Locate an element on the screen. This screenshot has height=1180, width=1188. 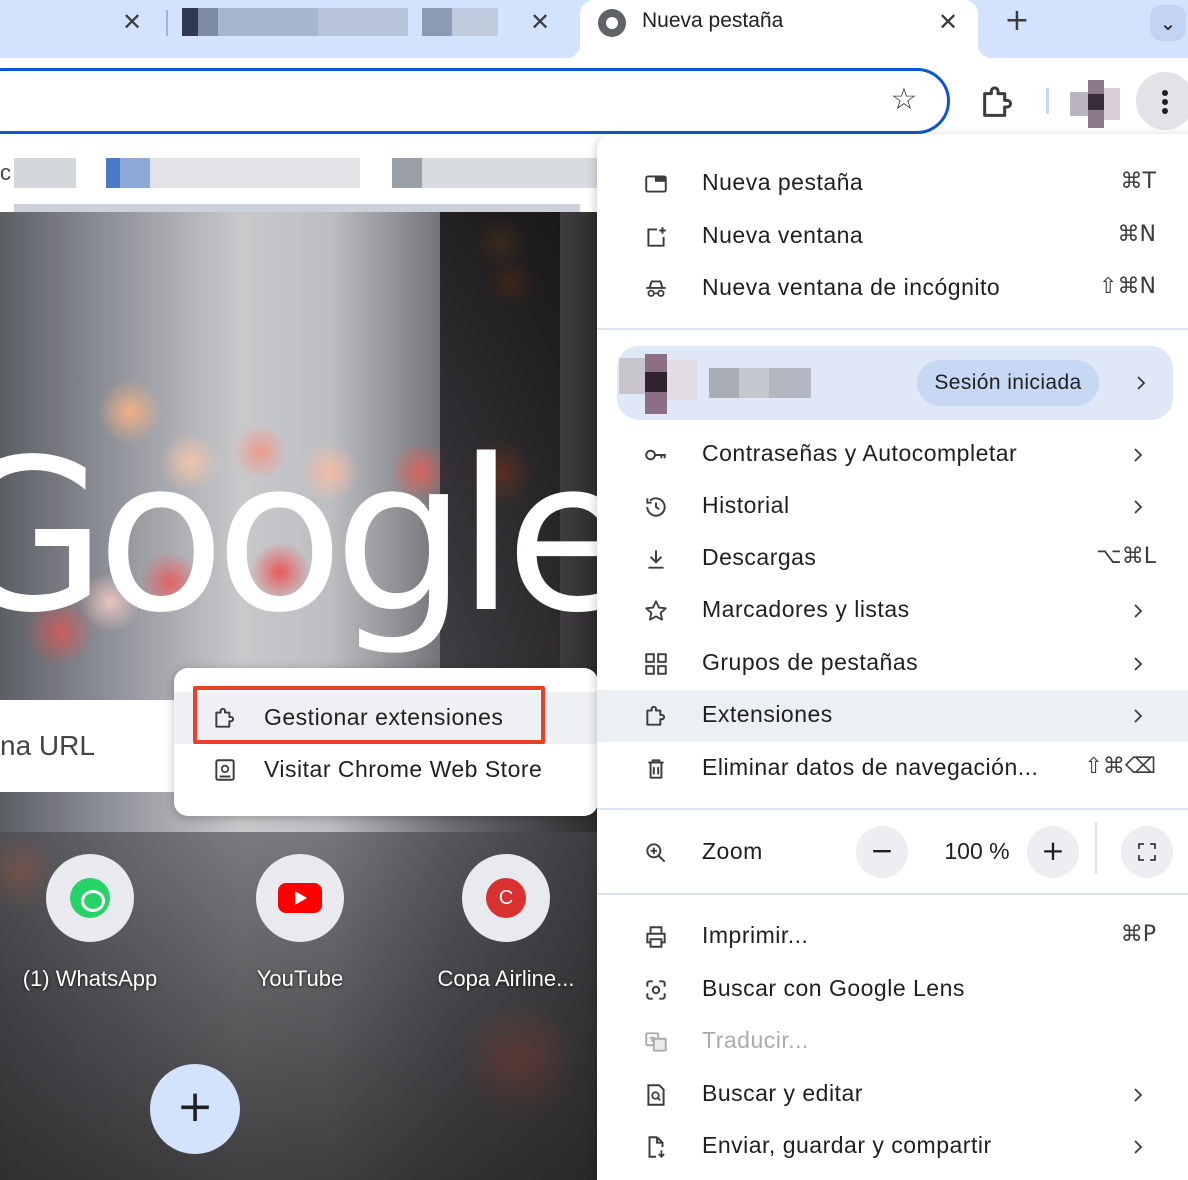
copa-airlines-icon: C is located at coordinates (506, 898).